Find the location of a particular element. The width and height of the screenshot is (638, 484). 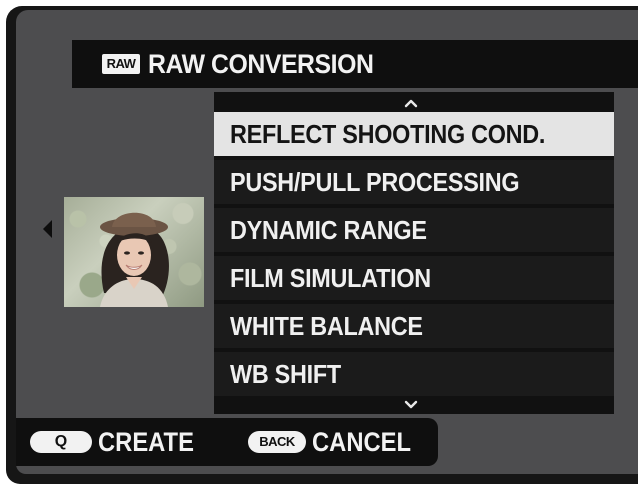

cancel-label: CANCEL is located at coordinates (361, 442).